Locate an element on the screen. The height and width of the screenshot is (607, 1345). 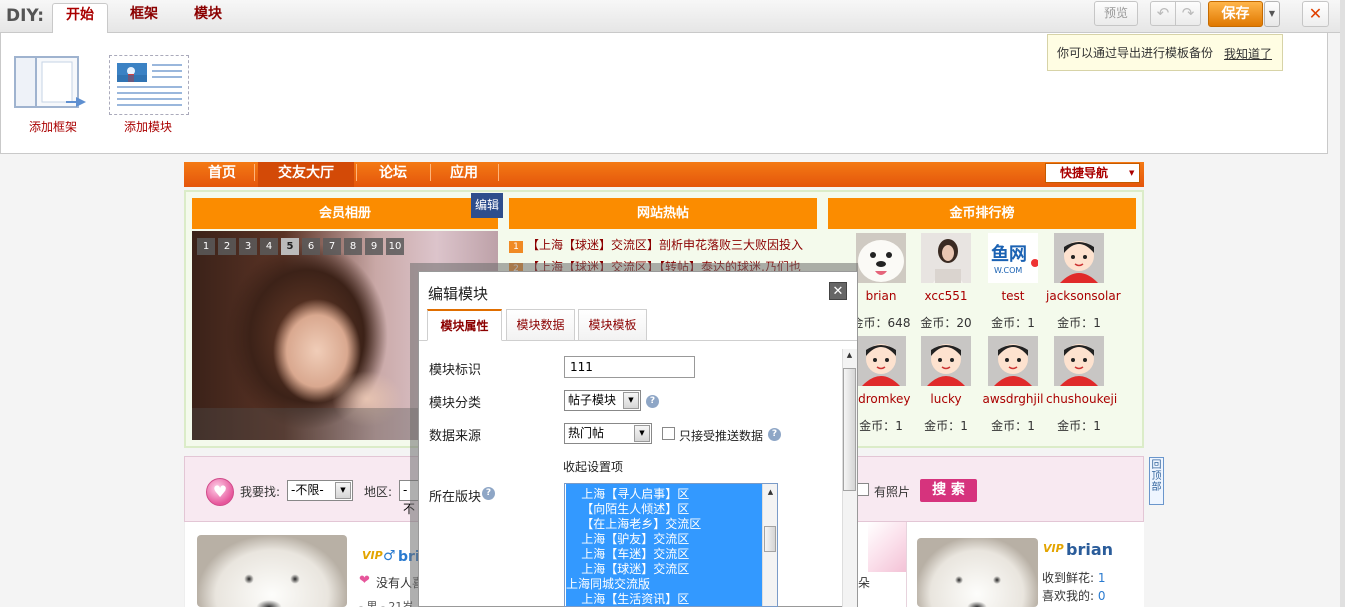
heart-icon: ❤ is located at coordinates (364, 580).